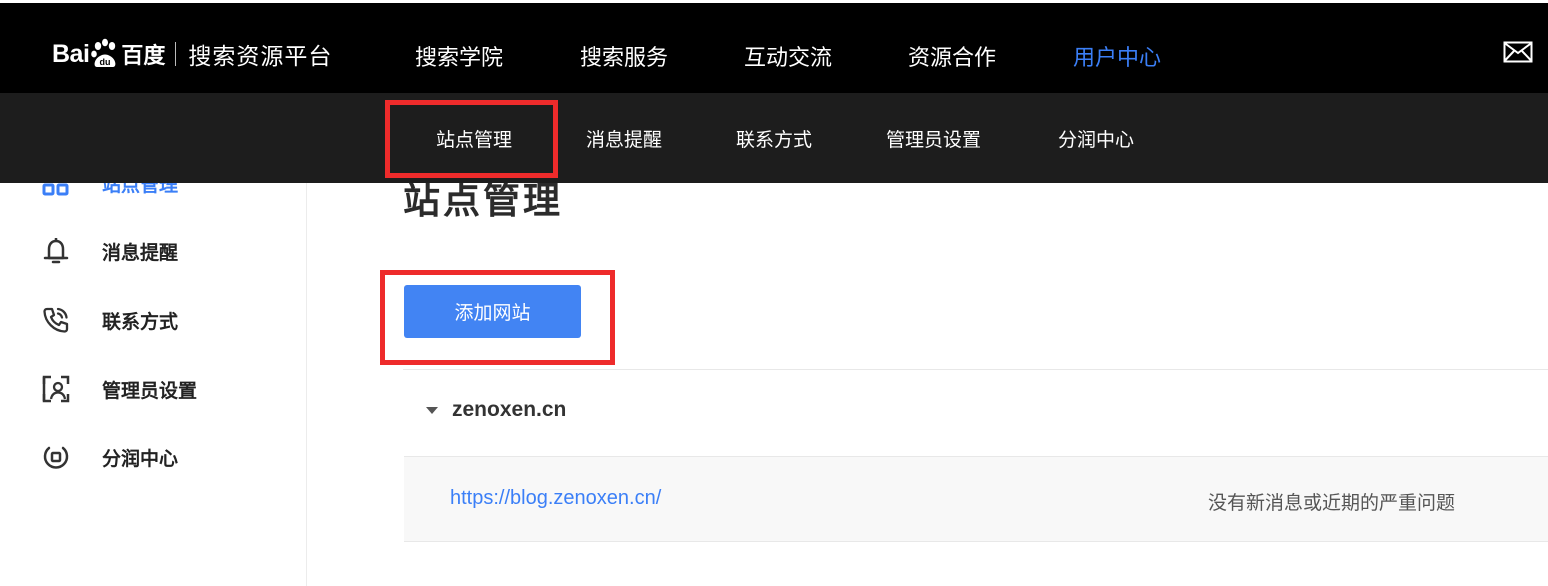  I want to click on sidebar-item-contact: 联系方式, so click(109, 320).